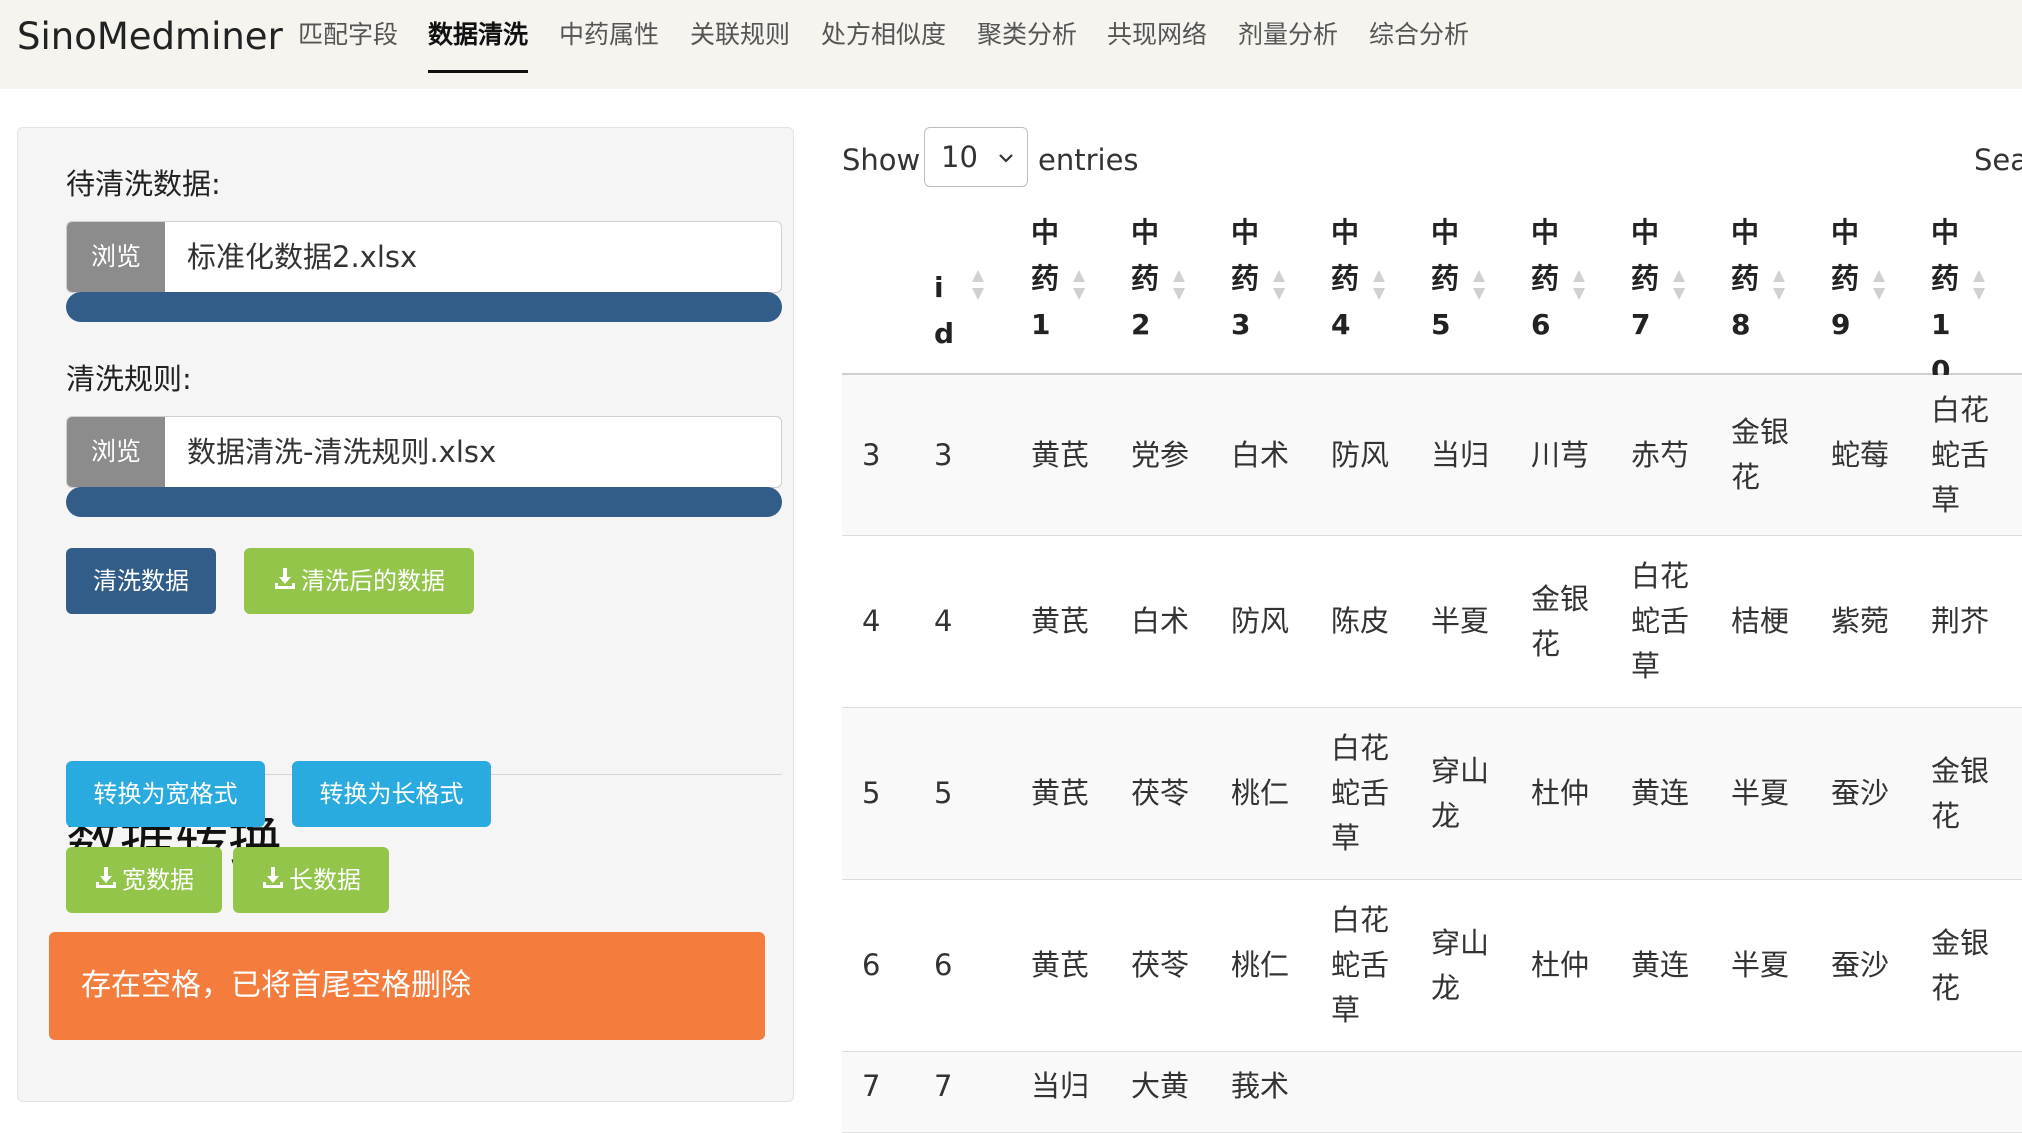 The height and width of the screenshot is (1133, 2022). What do you see at coordinates (116, 257) in the screenshot?
I see `raw-data-browse-button: 浏览` at bounding box center [116, 257].